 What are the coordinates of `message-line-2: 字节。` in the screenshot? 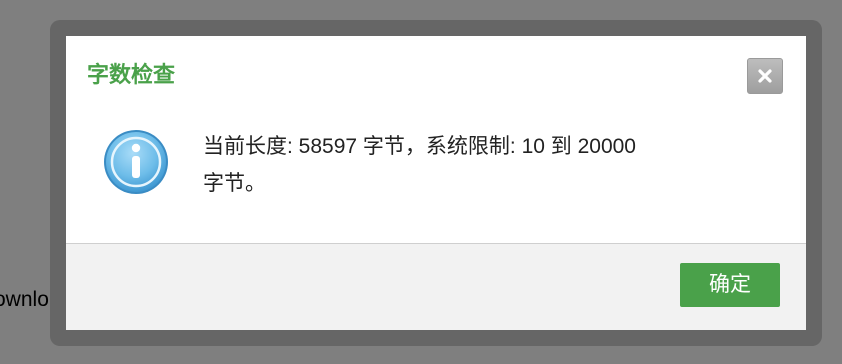 It's located at (234, 183).